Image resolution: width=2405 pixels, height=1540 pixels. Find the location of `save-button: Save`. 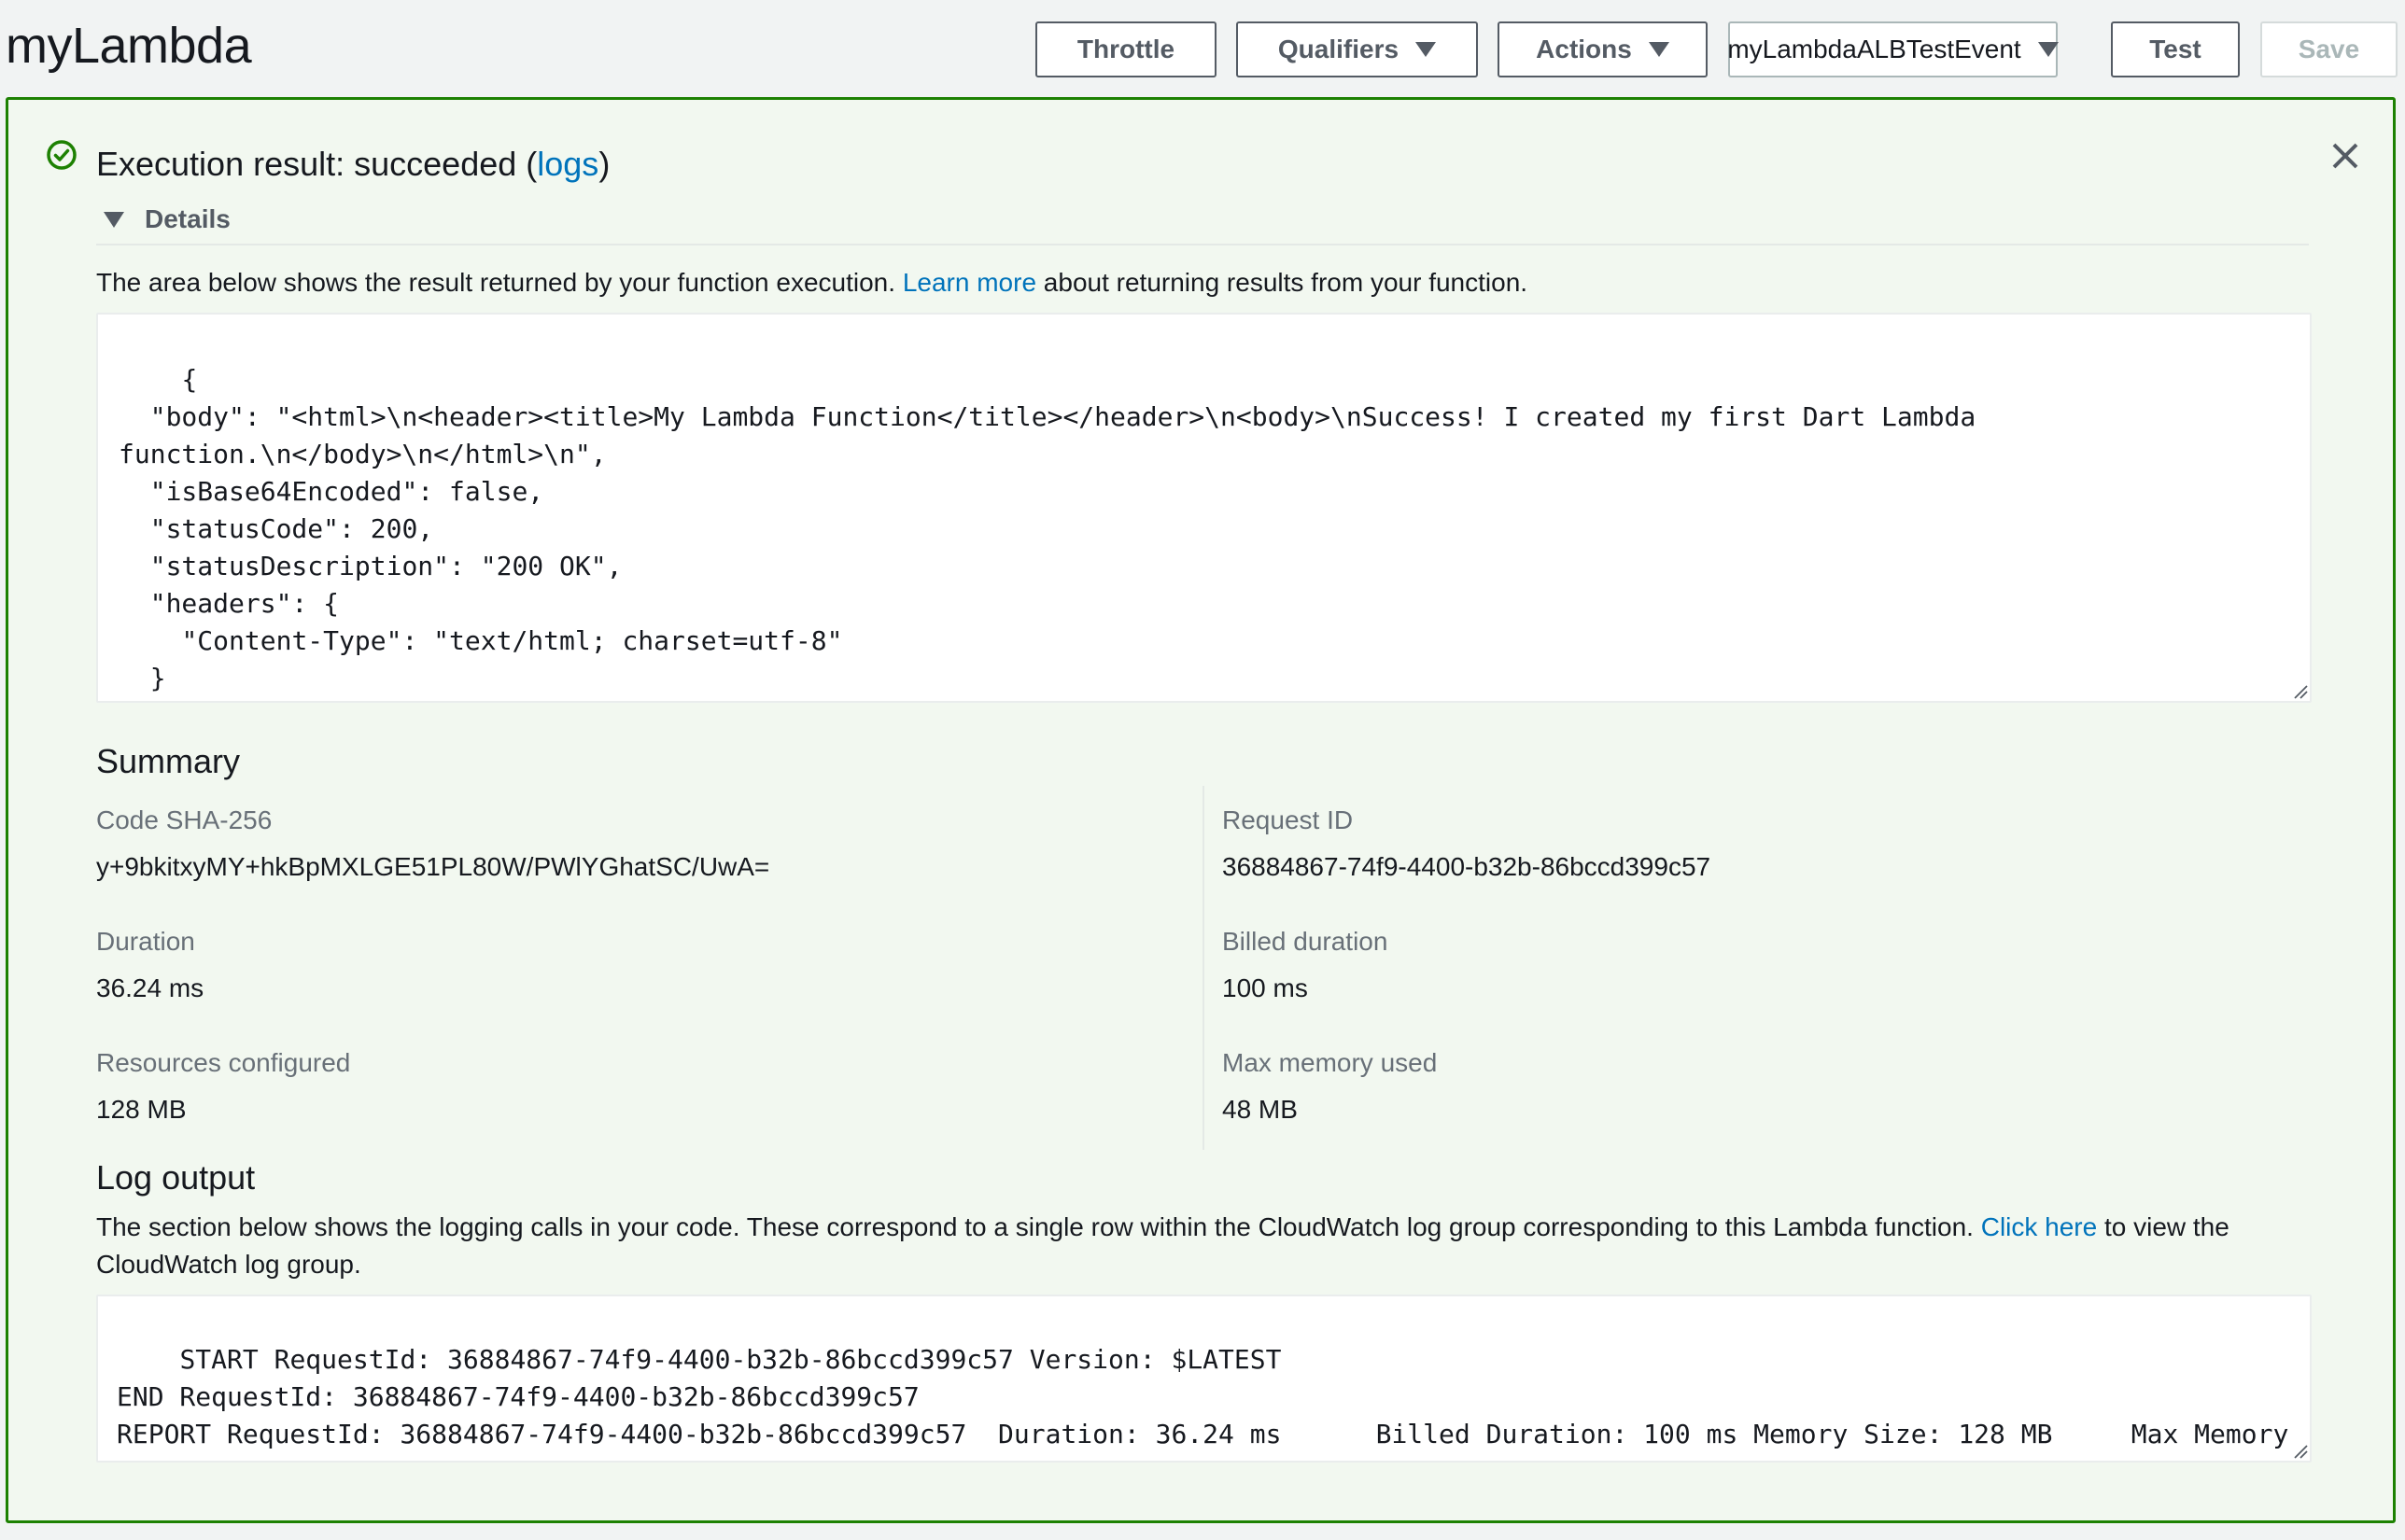

save-button: Save is located at coordinates (2329, 49).